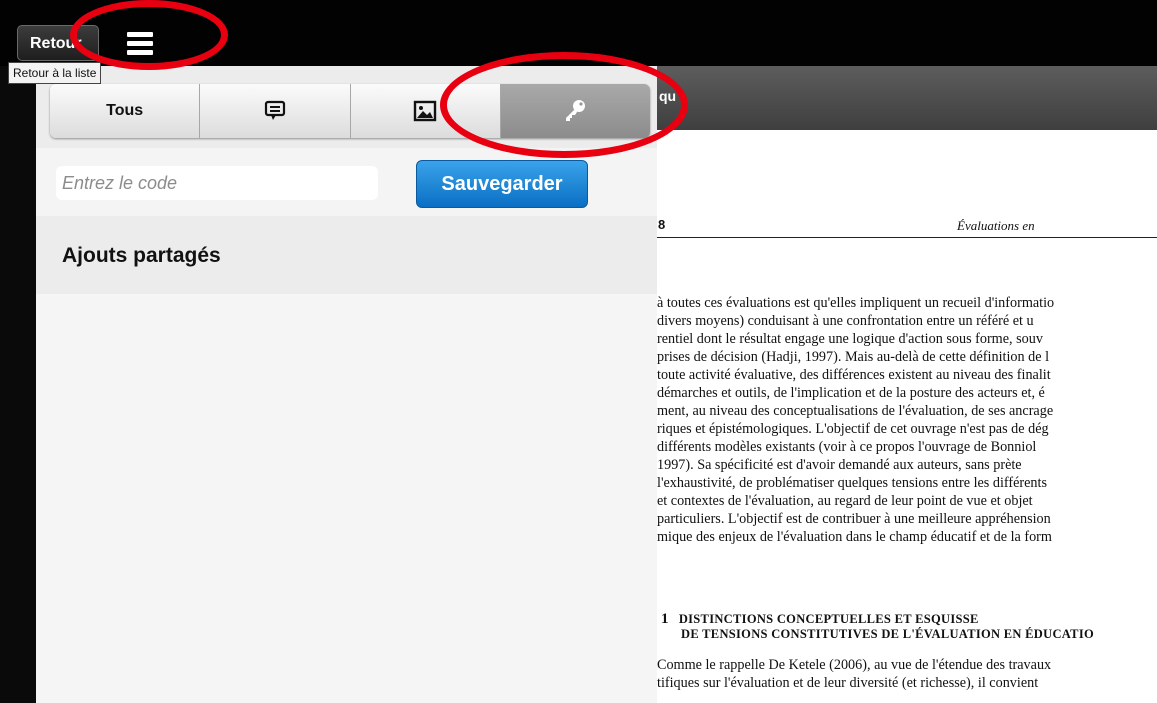 The width and height of the screenshot is (1157, 703). I want to click on page-number: 8, so click(662, 224).